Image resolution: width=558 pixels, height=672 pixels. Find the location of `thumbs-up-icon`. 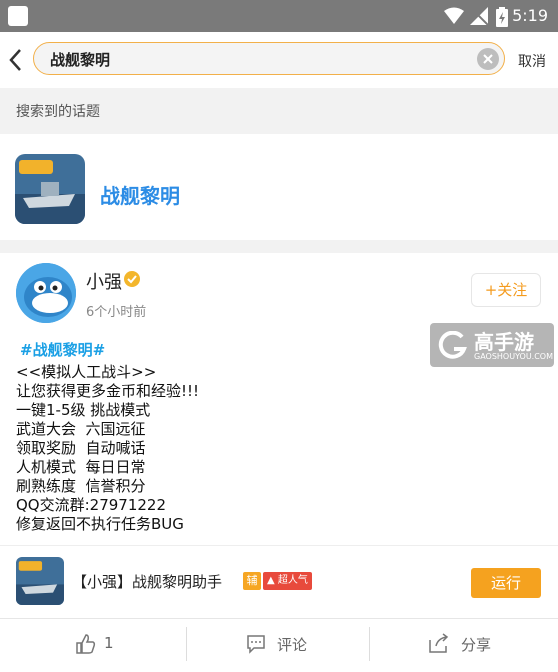

thumbs-up-icon is located at coordinates (86, 644).